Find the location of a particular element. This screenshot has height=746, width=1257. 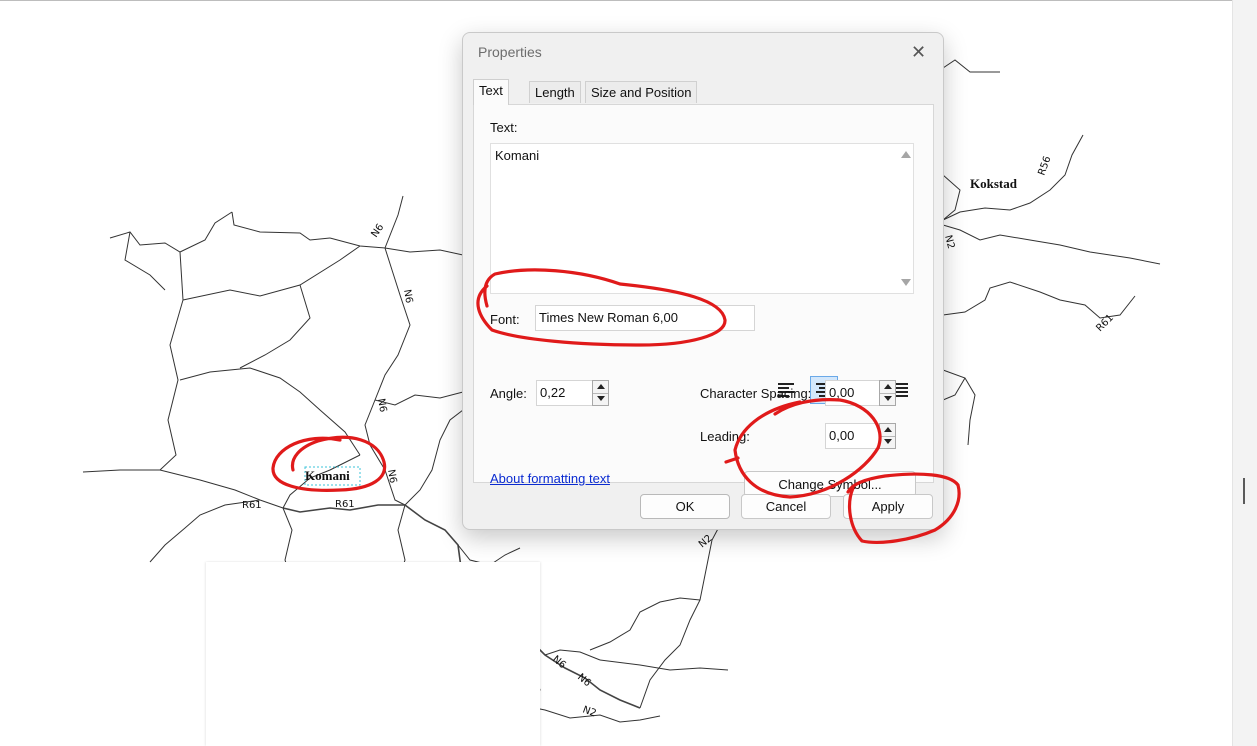

town-label-kokstad: Kokstad is located at coordinates (994, 183).